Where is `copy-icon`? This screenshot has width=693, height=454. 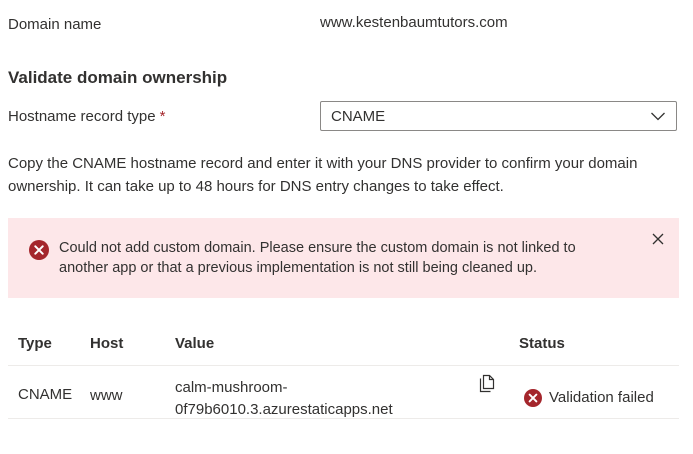
copy-icon is located at coordinates (488, 382).